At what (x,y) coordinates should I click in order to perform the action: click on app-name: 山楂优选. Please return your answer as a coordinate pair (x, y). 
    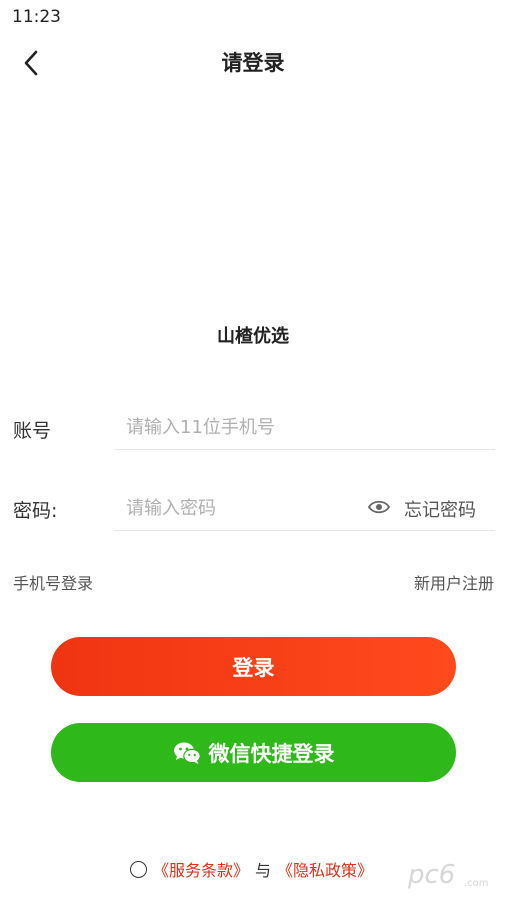
    Looking at the image, I should click on (253, 336).